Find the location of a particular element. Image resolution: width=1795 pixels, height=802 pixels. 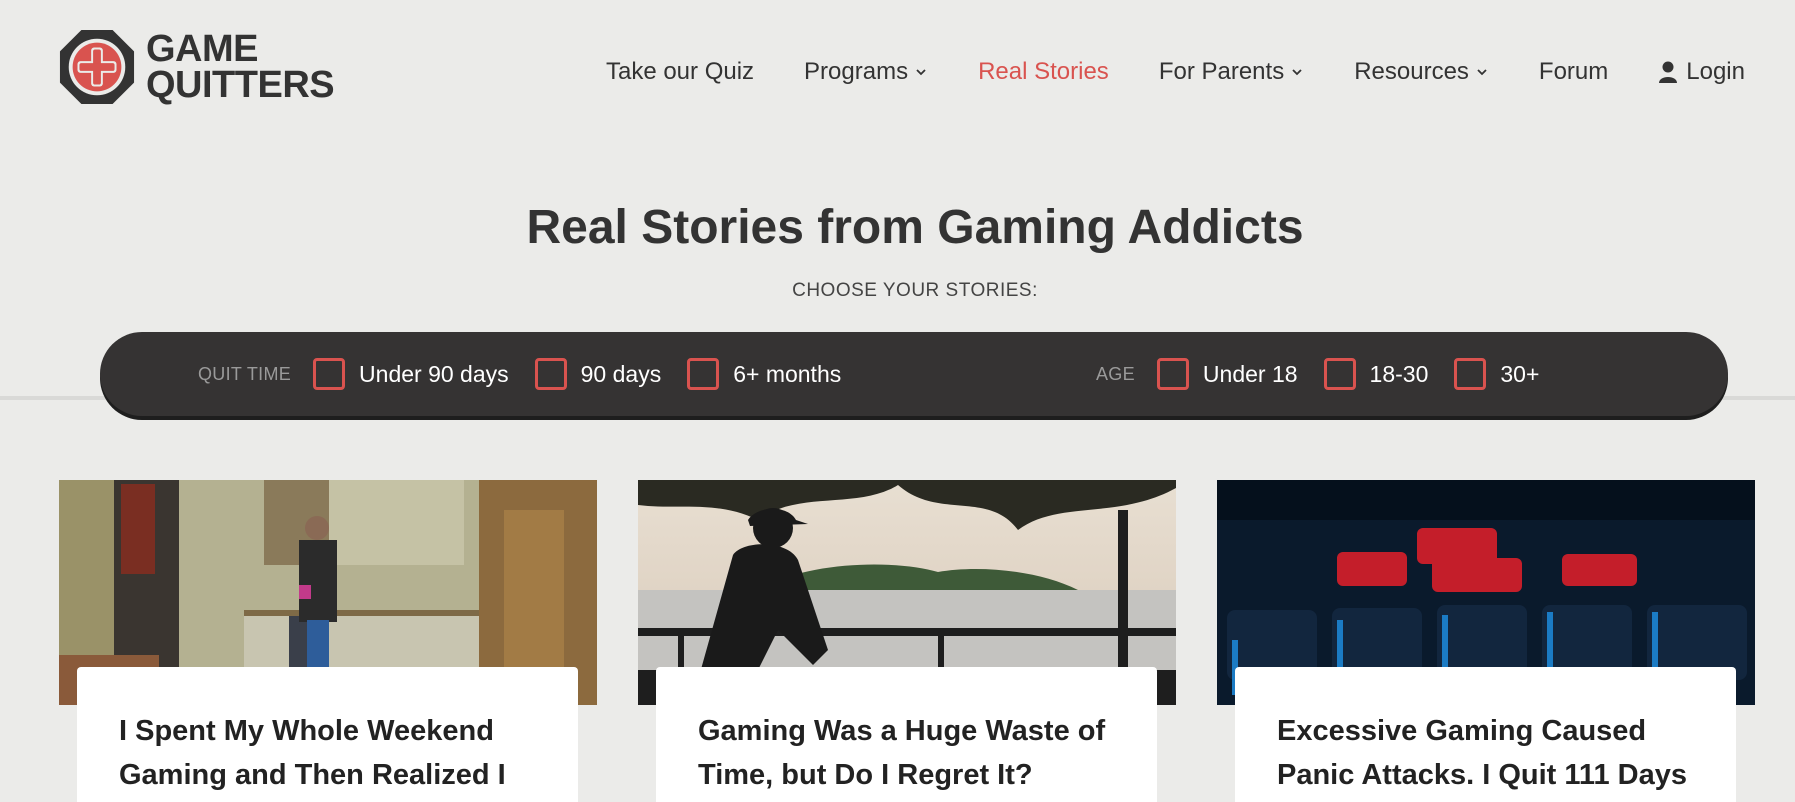

filter-18-30: 18-30 is located at coordinates (1376, 374).